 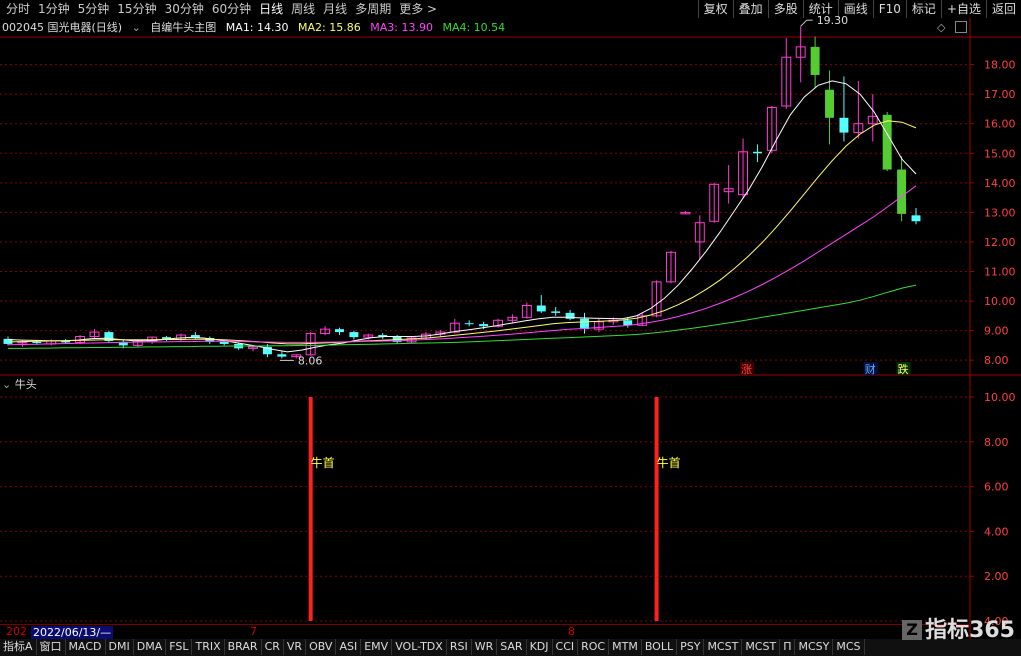 What do you see at coordinates (761, 647) in the screenshot?
I see `indicator-tab-24: MCST` at bounding box center [761, 647].